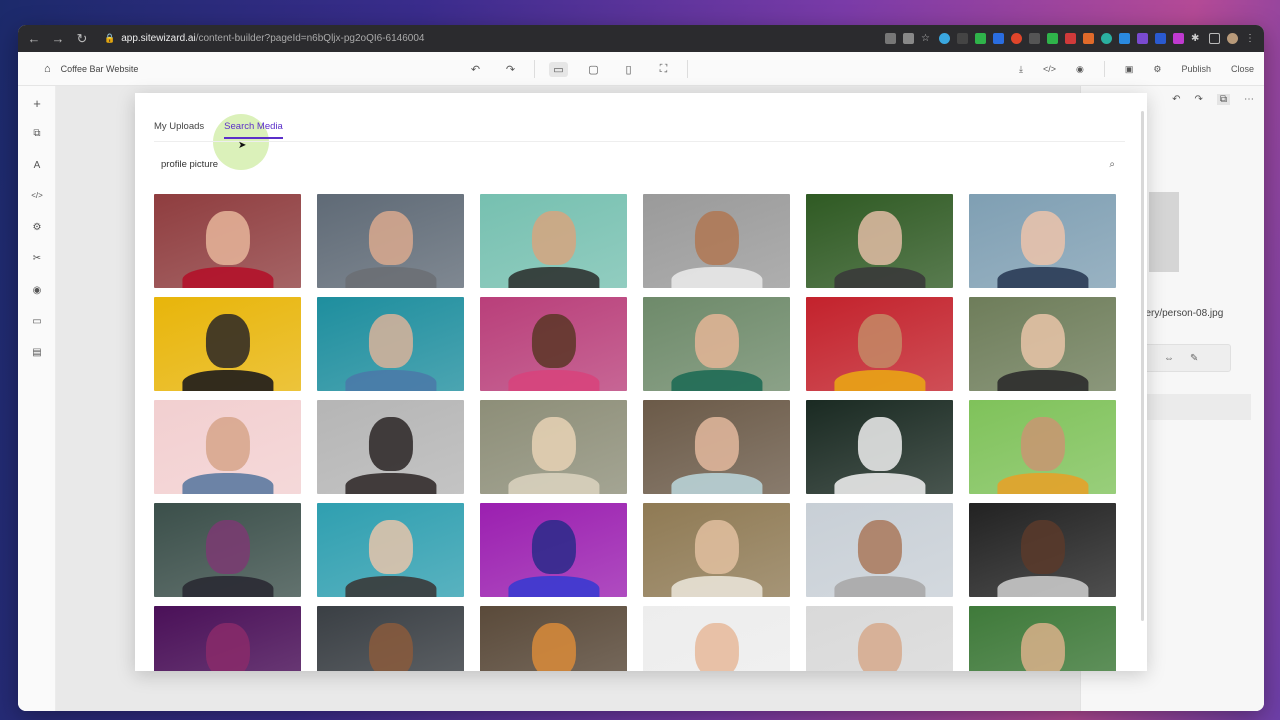 The width and height of the screenshot is (1280, 720). What do you see at coordinates (34, 39) in the screenshot?
I see `back-arrow-icon: ←` at bounding box center [34, 39].